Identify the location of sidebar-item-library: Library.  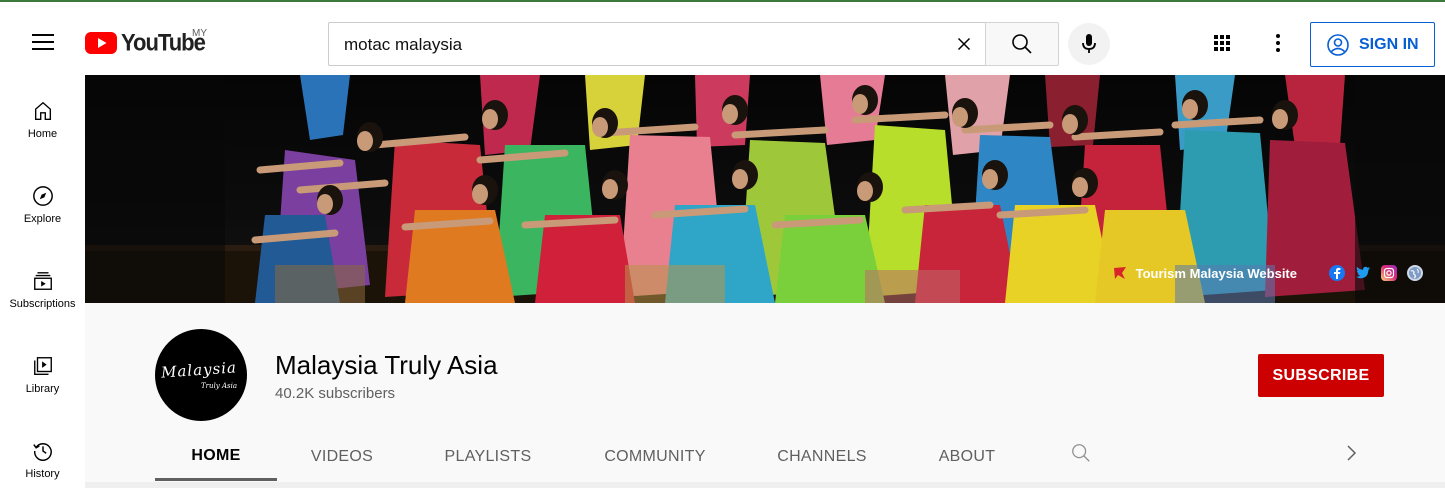
(42, 375).